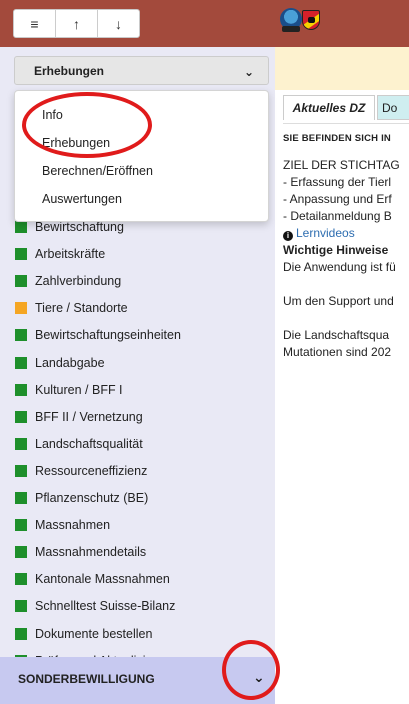 The width and height of the screenshot is (409, 704). I want to click on sidebar-item: Dokumente bestellen, so click(83, 634).